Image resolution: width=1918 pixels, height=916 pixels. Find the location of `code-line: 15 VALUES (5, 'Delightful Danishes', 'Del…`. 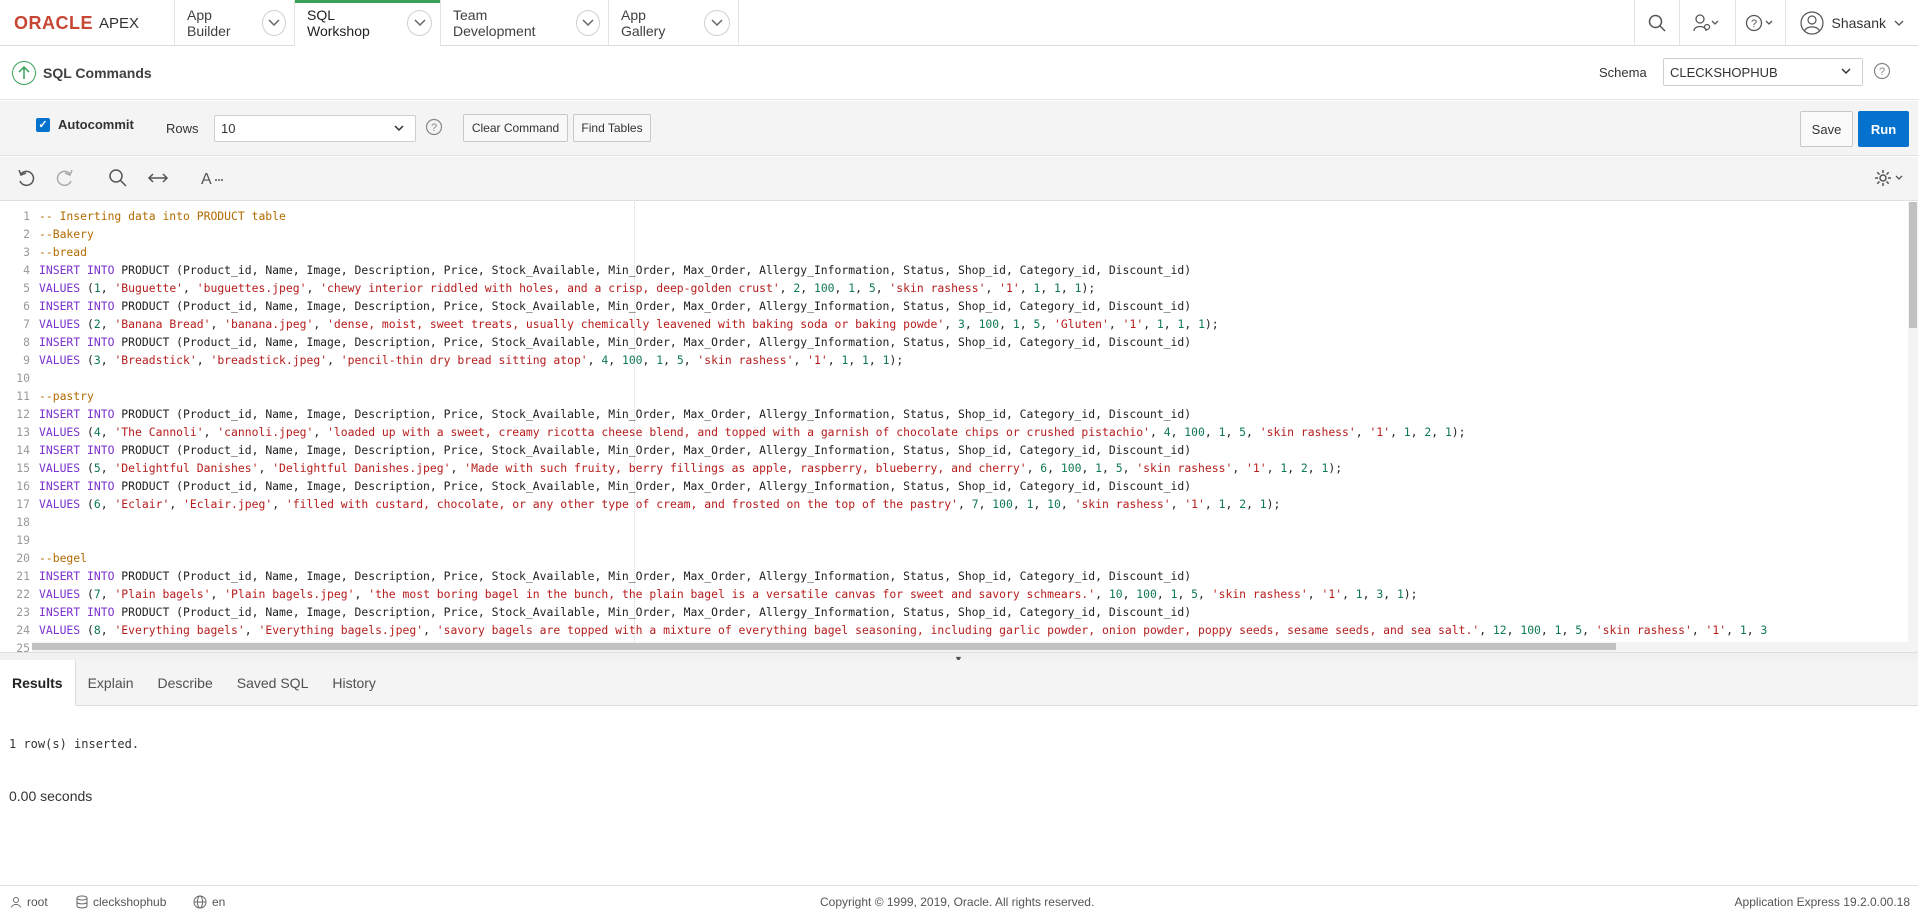

code-line: 15 VALUES (5, 'Delightful Danishes', 'Del… is located at coordinates (954, 468).